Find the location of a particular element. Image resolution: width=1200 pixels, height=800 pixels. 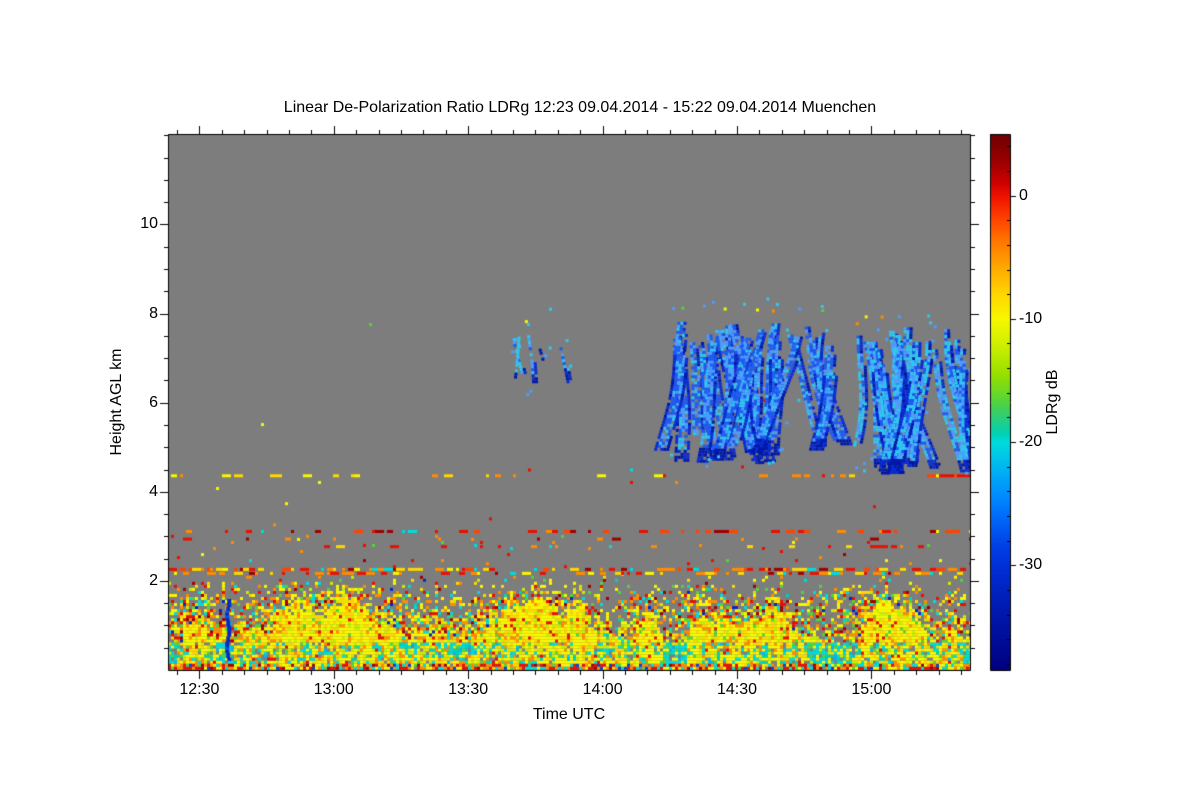

y-tick-label: 8 is located at coordinates (153, 313).